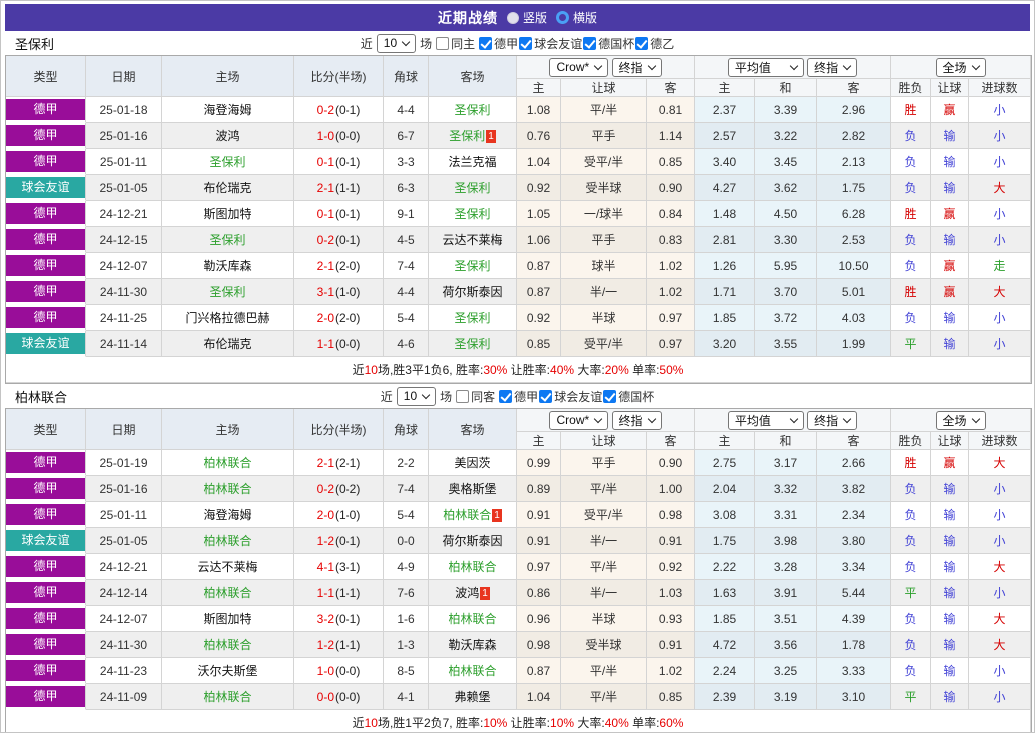 The height and width of the screenshot is (733, 1035). Describe the element at coordinates (227, 567) in the screenshot. I see `home-team: 云达不莱梅` at that location.